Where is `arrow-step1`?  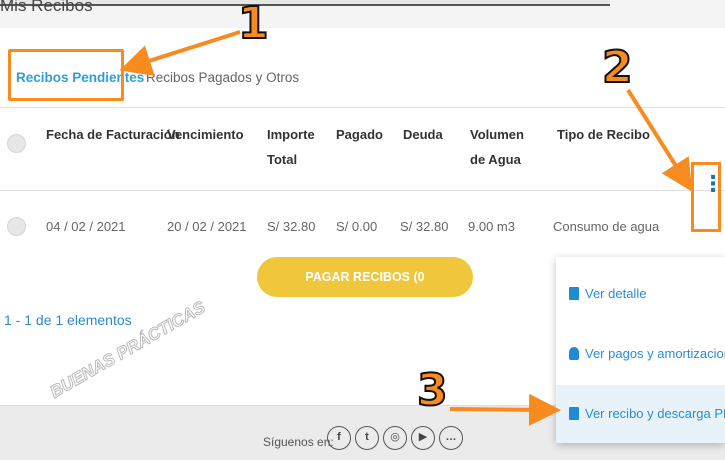
arrow-step1 is located at coordinates (180, 53).